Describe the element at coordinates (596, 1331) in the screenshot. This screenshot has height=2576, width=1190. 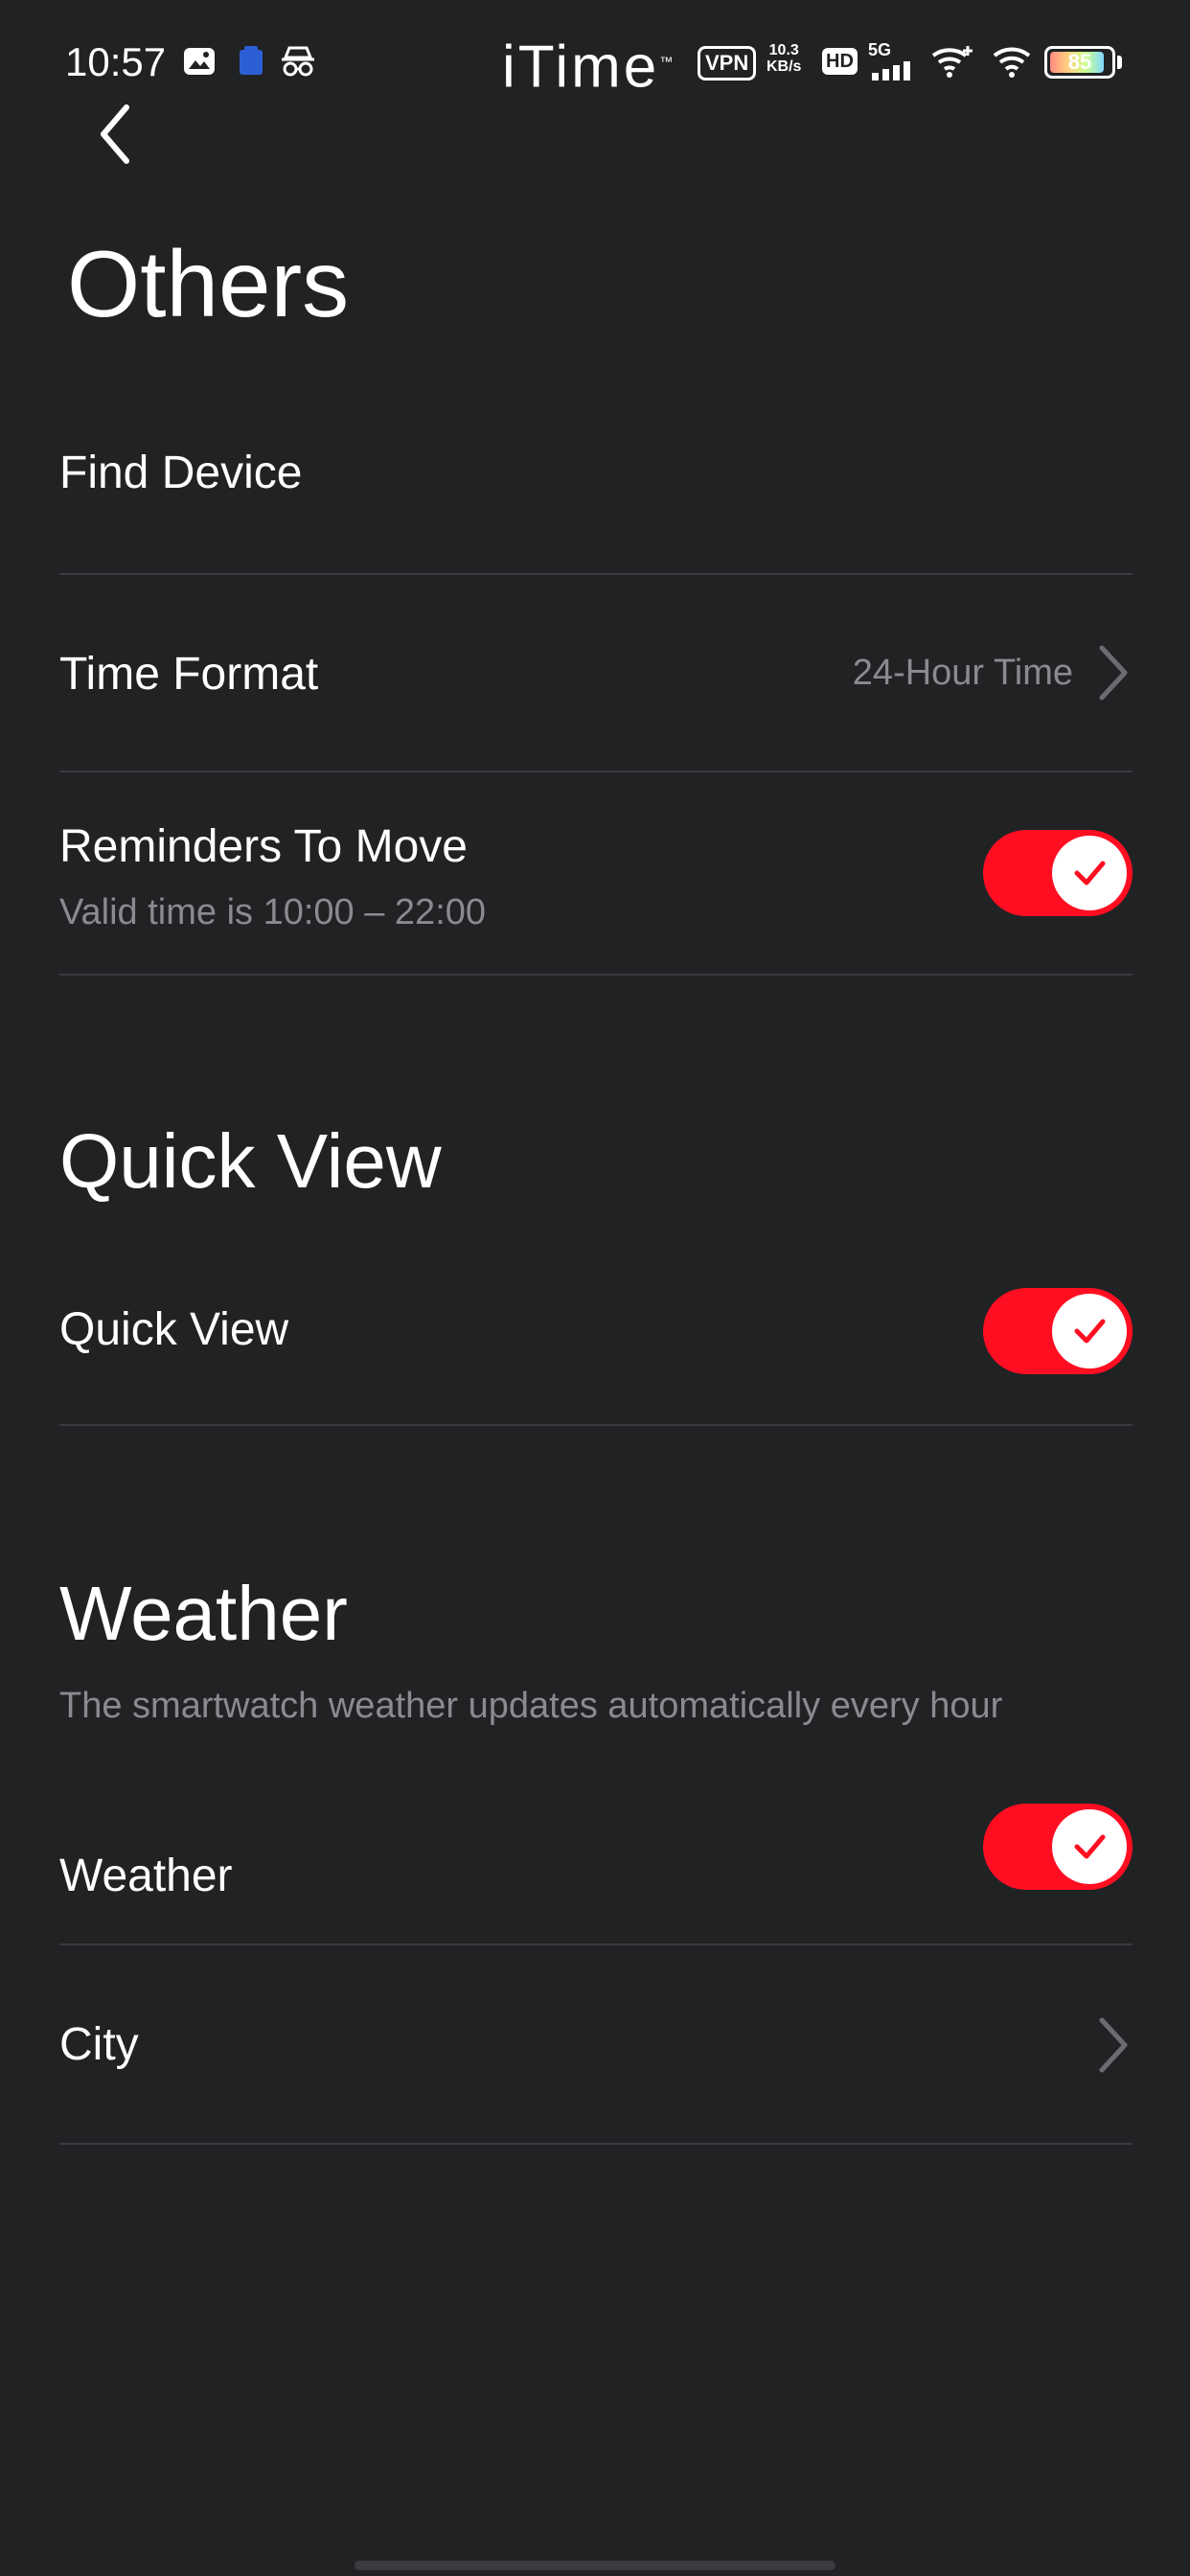
I see `quick-view-row: Quick View` at that location.